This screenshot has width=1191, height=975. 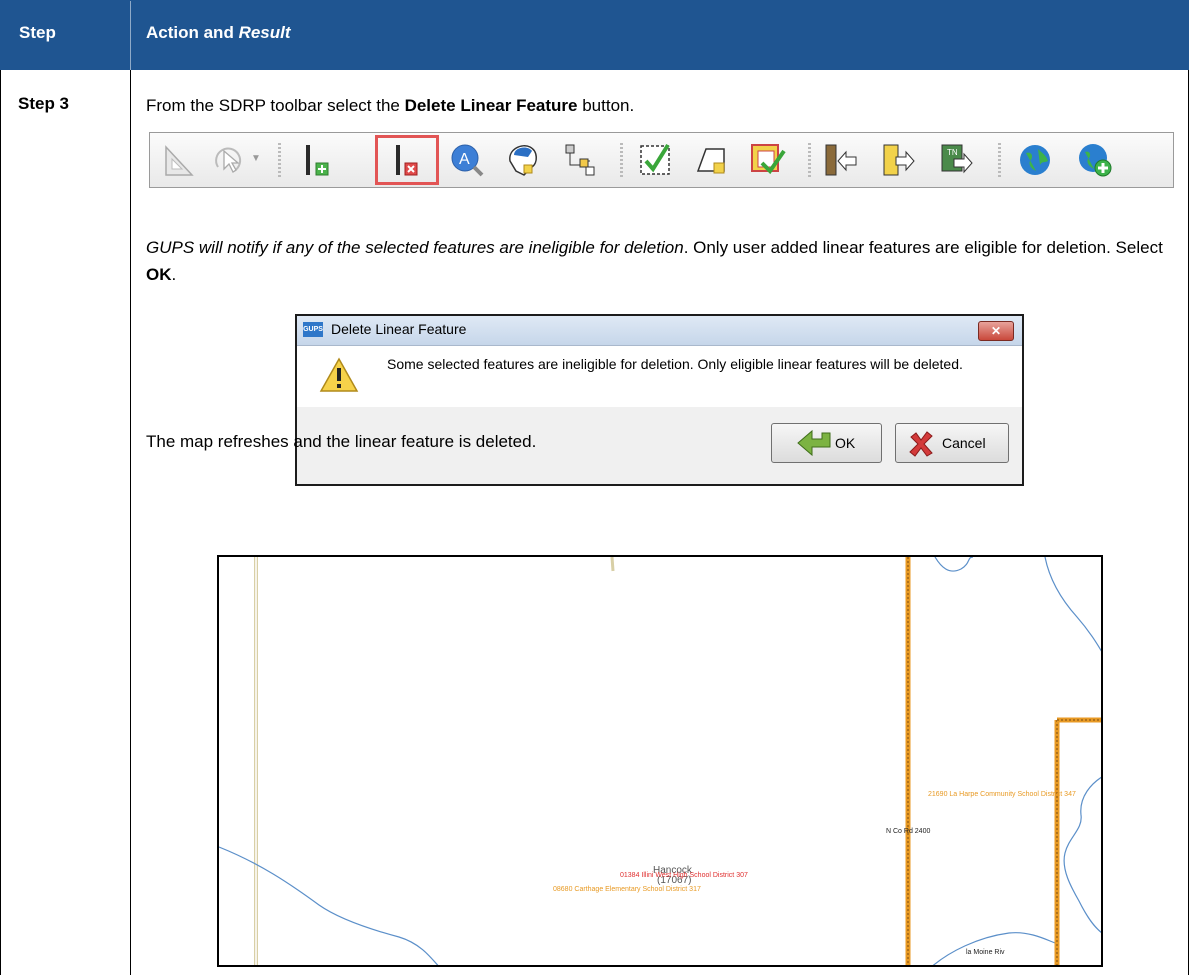 What do you see at coordinates (952, 152) in the screenshot?
I see `svg-text: TN` at bounding box center [952, 152].